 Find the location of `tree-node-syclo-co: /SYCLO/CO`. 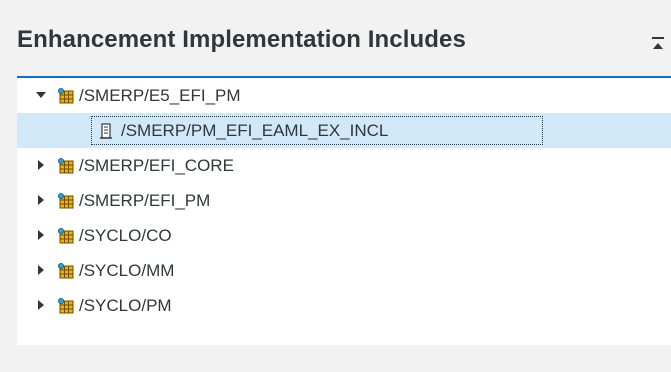

tree-node-syclo-co: /SYCLO/CO is located at coordinates (344, 235).